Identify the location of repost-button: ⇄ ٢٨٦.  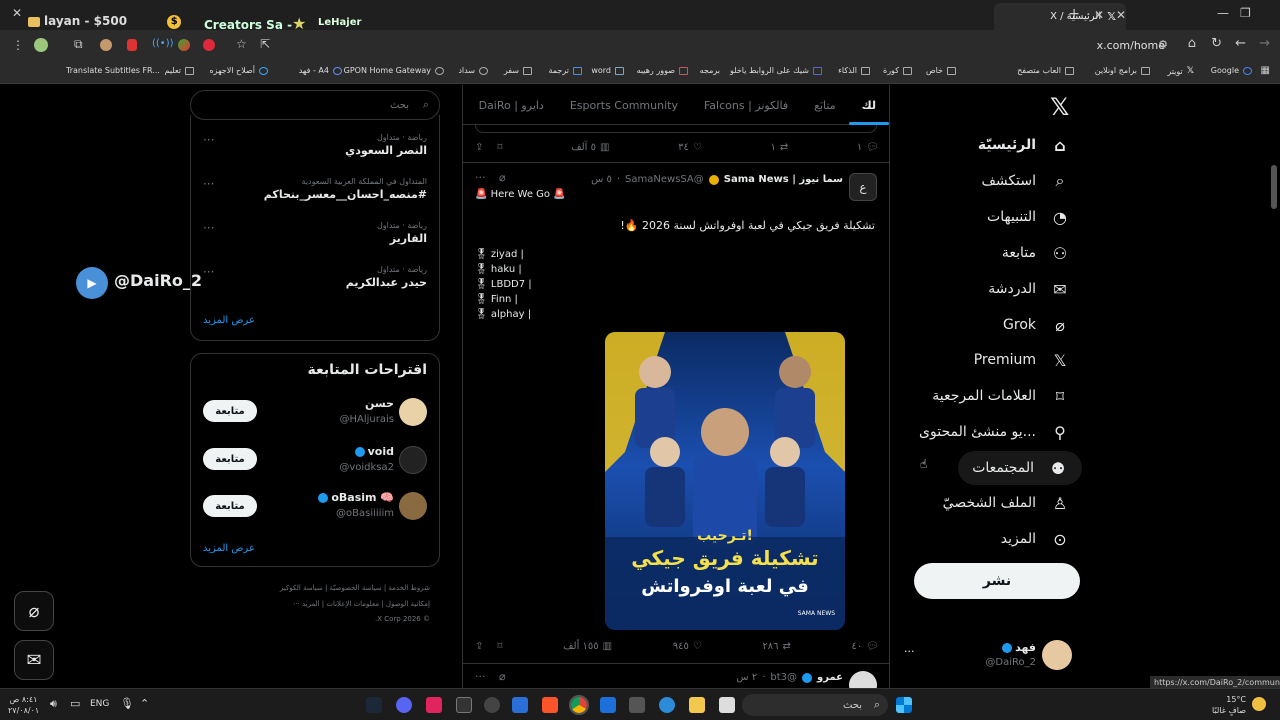
(776, 646).